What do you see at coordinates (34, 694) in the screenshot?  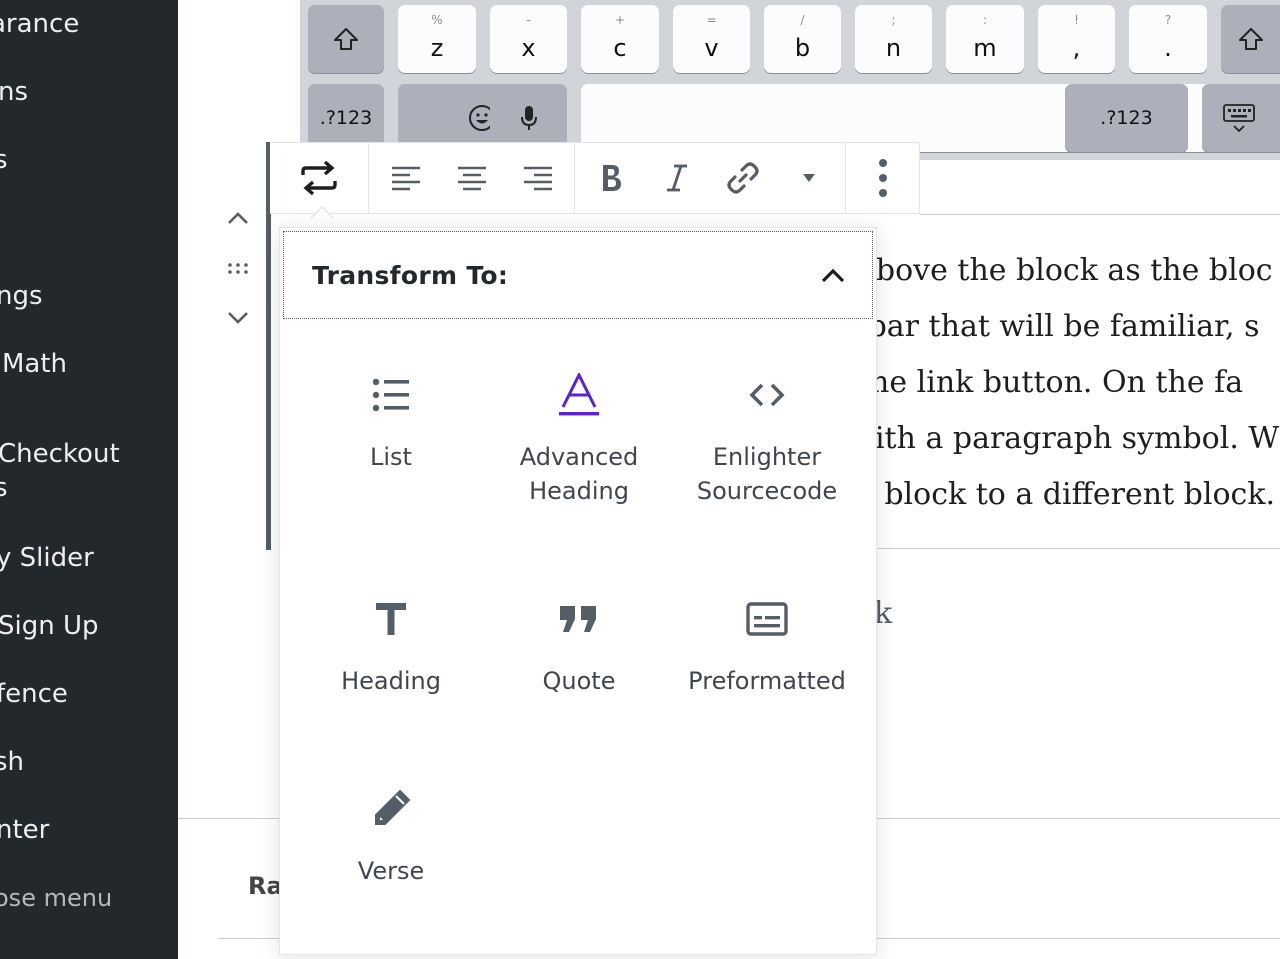 I see `sidebar-item-wordfence: fence` at bounding box center [34, 694].